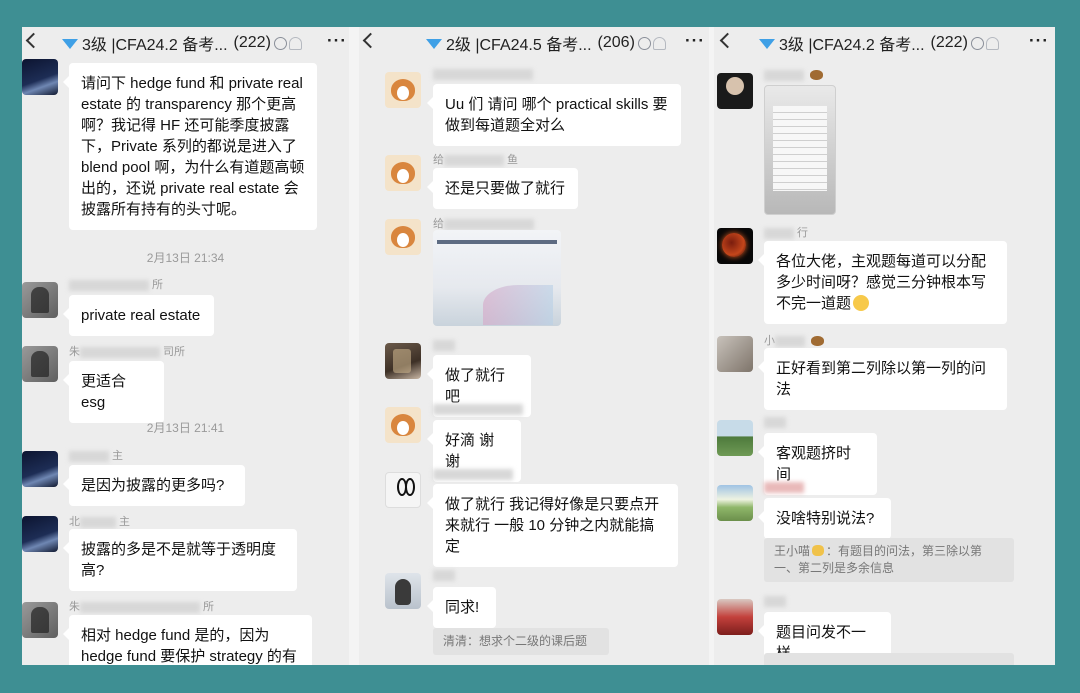 The width and height of the screenshot is (1080, 693). What do you see at coordinates (113, 392) in the screenshot?
I see `message-bubble: 更适合 esg` at bounding box center [113, 392].